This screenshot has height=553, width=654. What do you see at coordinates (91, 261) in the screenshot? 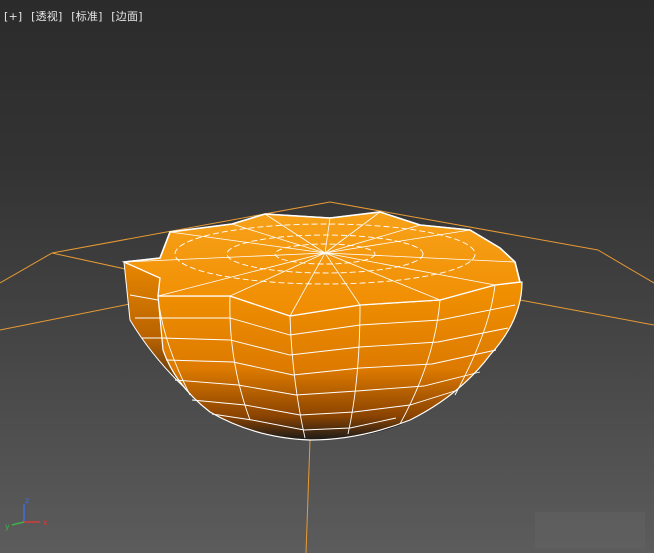
I see `grid-line-left-front` at bounding box center [91, 261].